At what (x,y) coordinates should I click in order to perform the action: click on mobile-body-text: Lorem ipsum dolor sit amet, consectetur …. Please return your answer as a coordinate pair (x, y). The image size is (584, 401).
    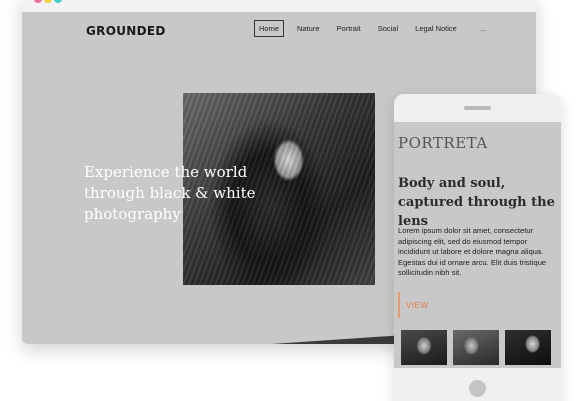
    Looking at the image, I should click on (472, 251).